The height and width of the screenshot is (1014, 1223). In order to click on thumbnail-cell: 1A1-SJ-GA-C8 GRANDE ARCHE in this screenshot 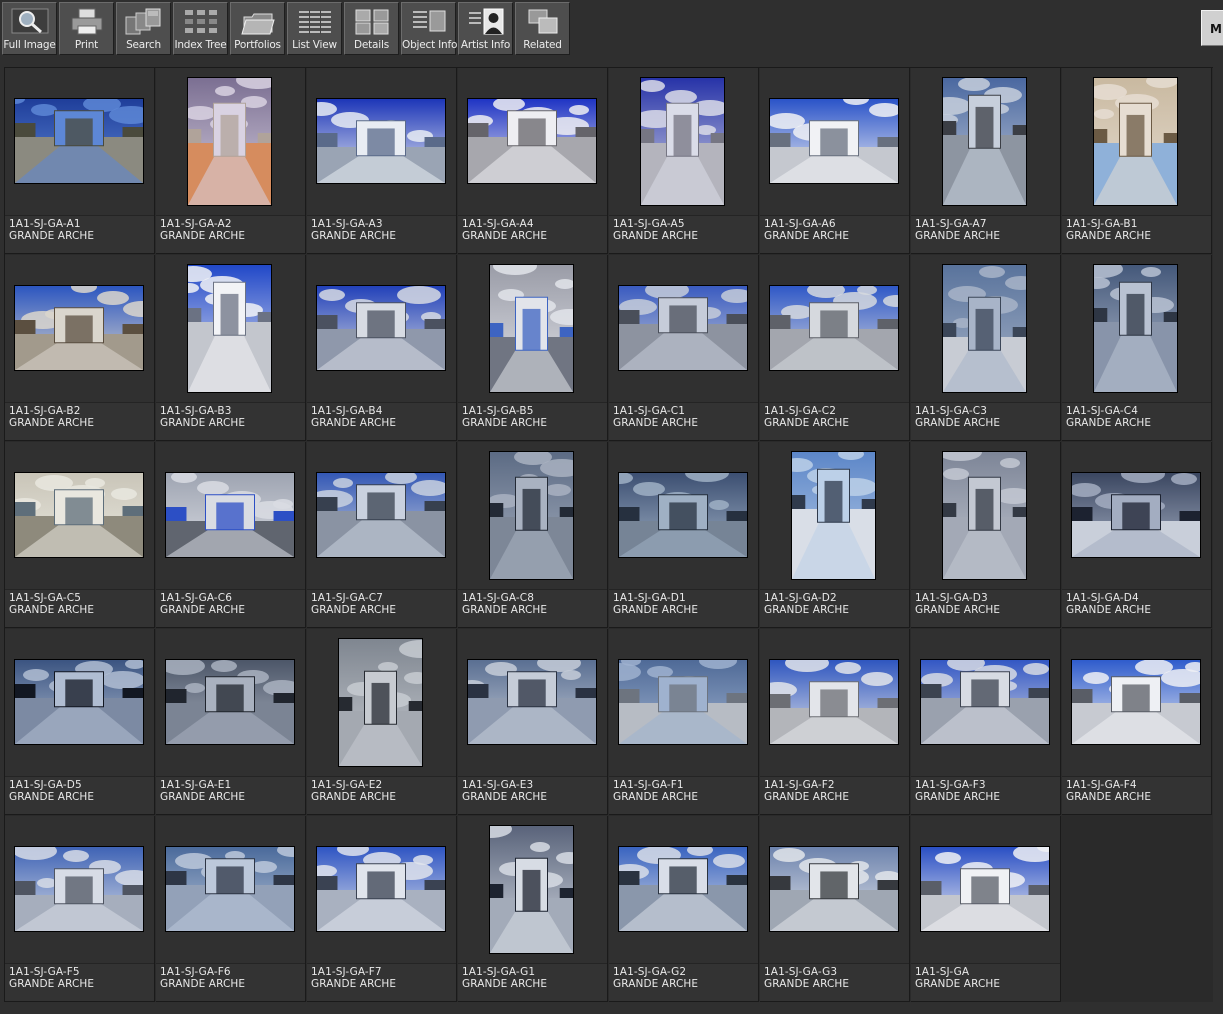, I will do `click(533, 535)`.